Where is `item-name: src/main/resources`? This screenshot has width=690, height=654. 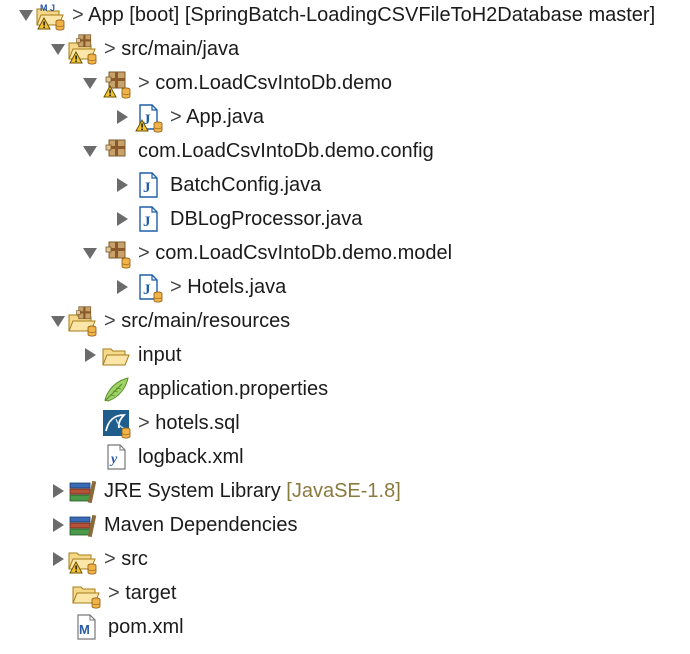 item-name: src/main/resources is located at coordinates (206, 321).